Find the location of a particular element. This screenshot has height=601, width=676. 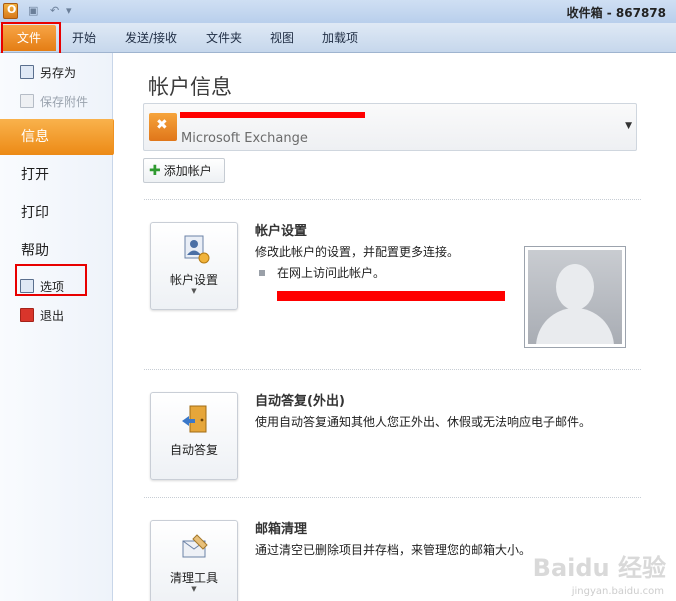

cleanup-desc: 通过清空已删除项目并存档，来管理您的邮箱大小。 is located at coordinates (393, 550).